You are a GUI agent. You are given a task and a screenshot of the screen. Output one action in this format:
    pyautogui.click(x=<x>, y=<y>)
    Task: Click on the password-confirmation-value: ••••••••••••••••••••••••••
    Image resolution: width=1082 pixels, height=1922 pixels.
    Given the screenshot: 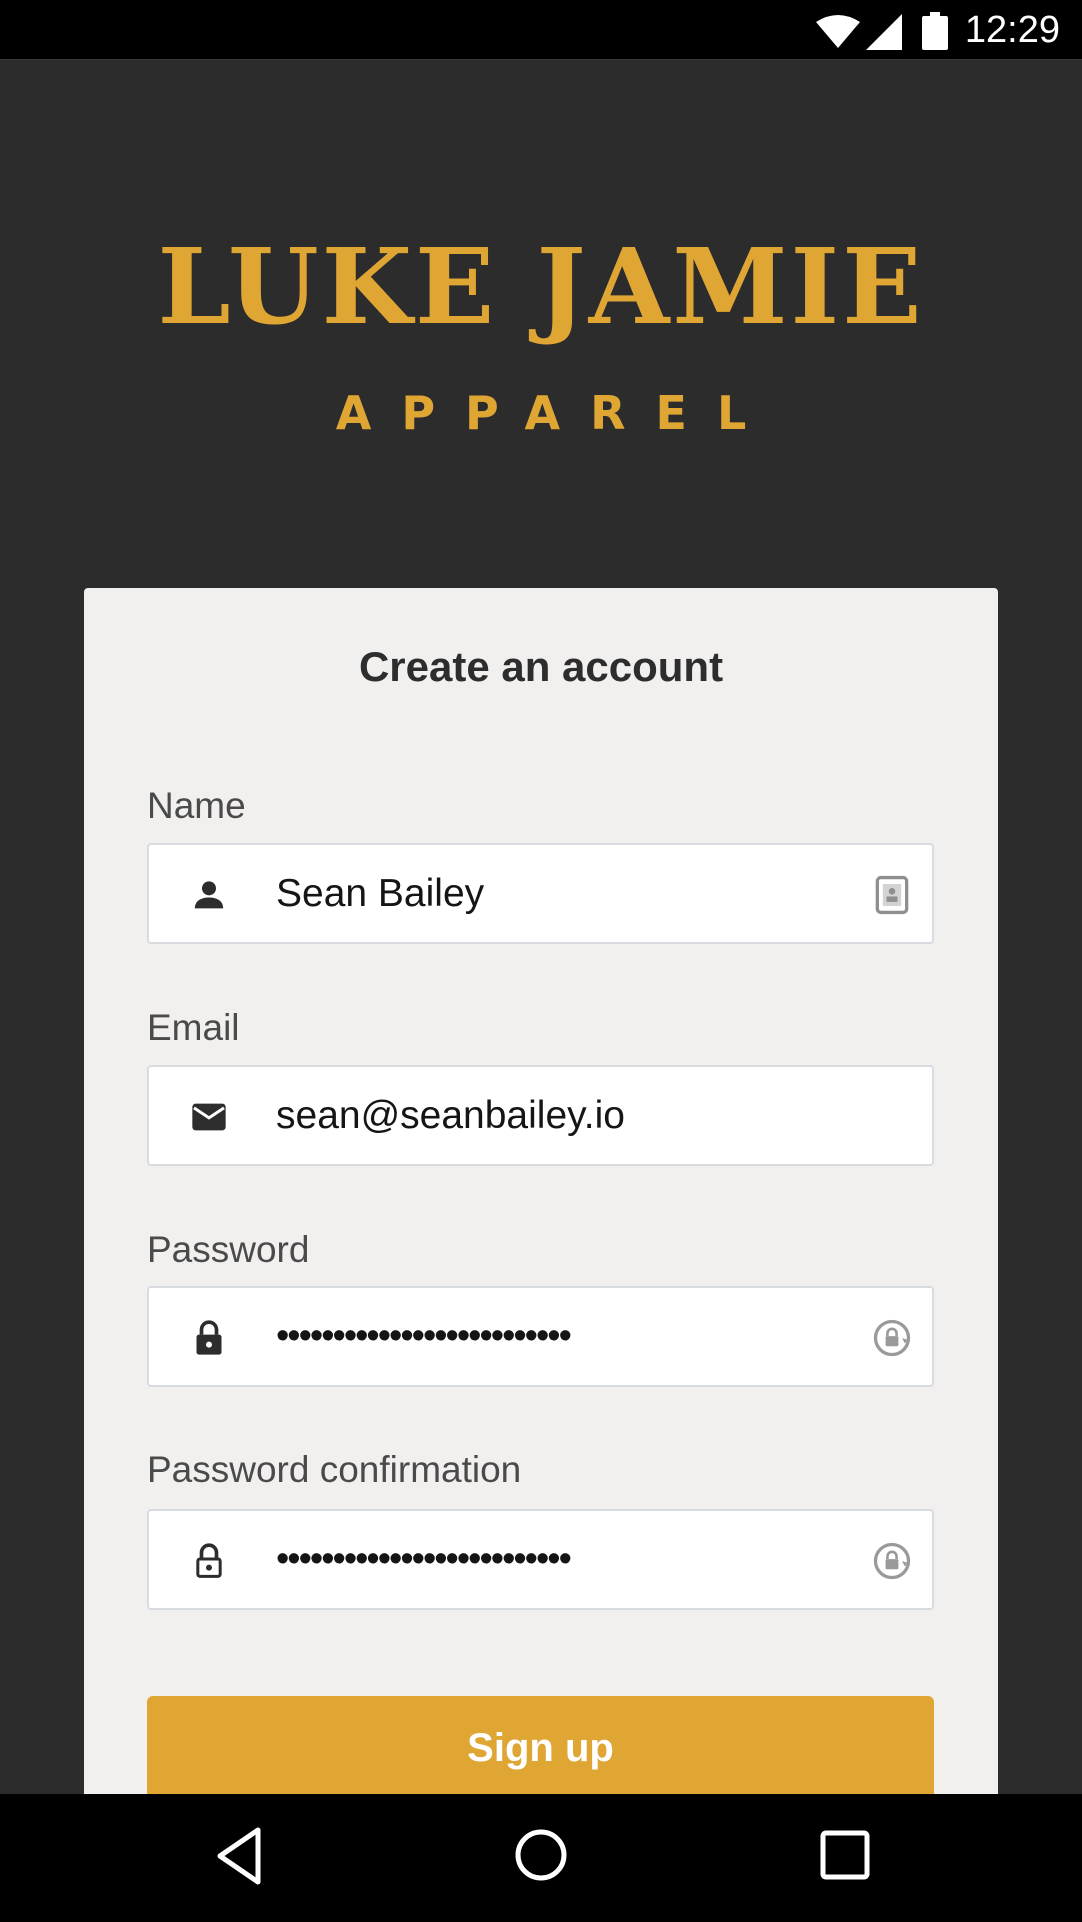 What is the action you would take?
    pyautogui.click(x=424, y=1559)
    